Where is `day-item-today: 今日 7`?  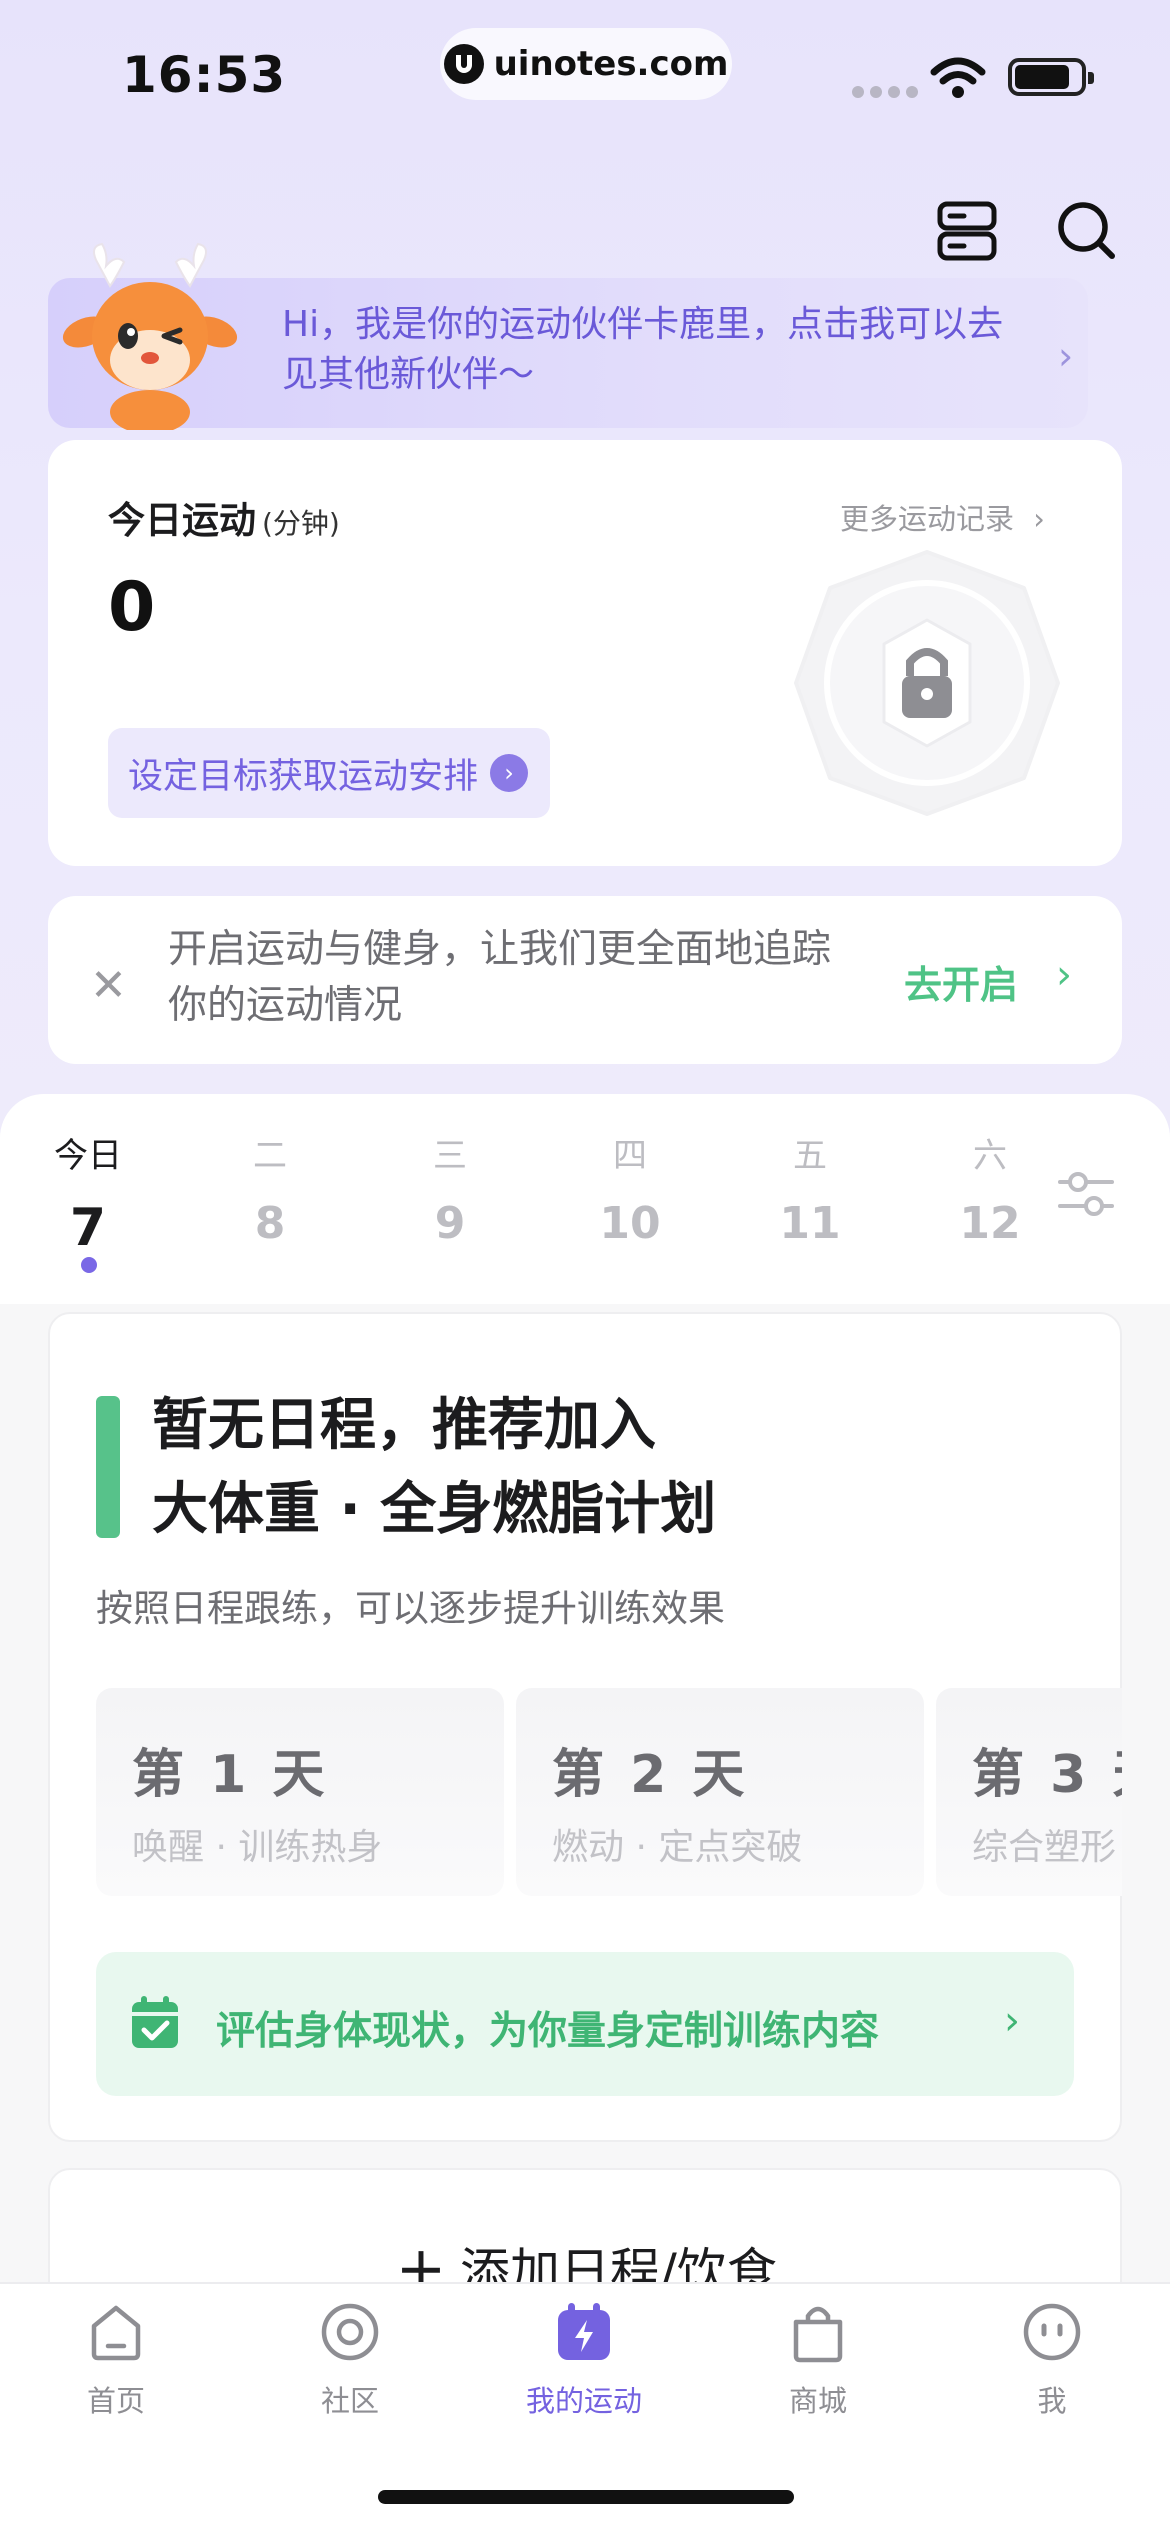 day-item-today: 今日 7 is located at coordinates (88, 1193).